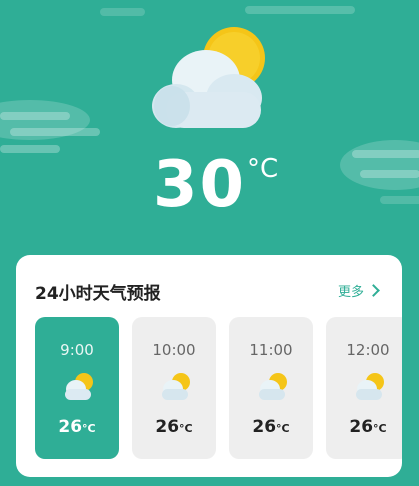 This screenshot has width=419, height=486. What do you see at coordinates (174, 350) in the screenshot?
I see `hour-time: 10:00` at bounding box center [174, 350].